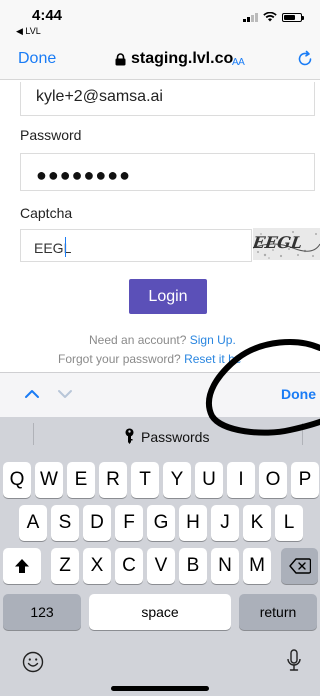 This screenshot has height=696, width=320. I want to click on emoji-icon, so click(33, 662).